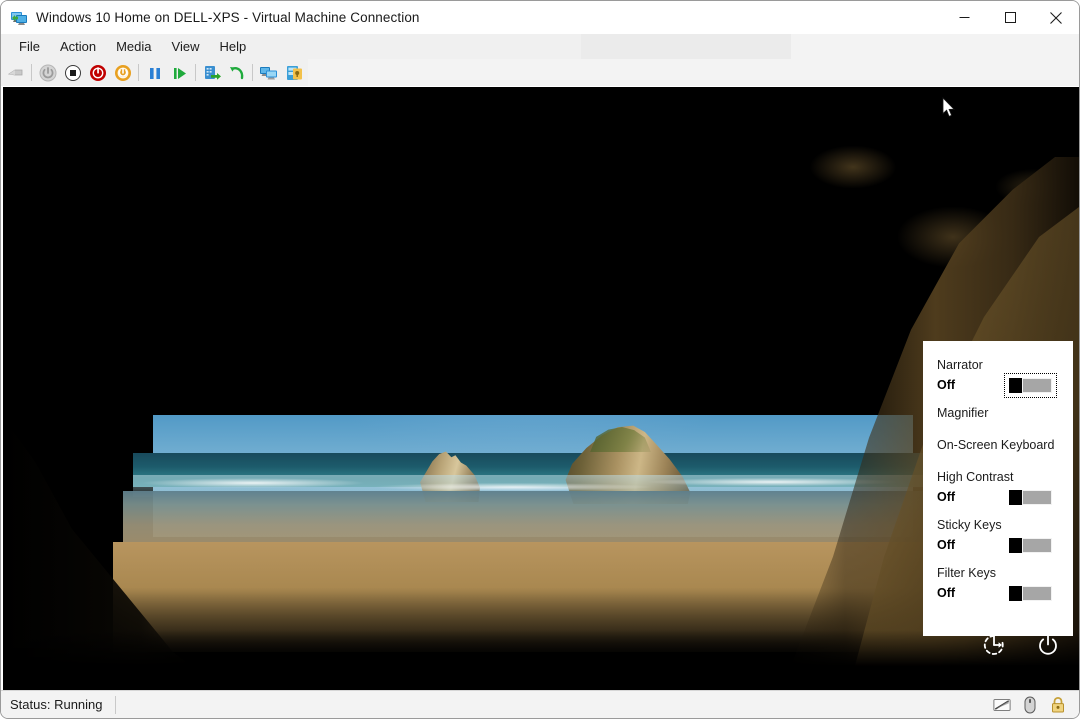 This screenshot has height=719, width=1080. What do you see at coordinates (19, 18) in the screenshot?
I see `virtual-machine-icon` at bounding box center [19, 18].